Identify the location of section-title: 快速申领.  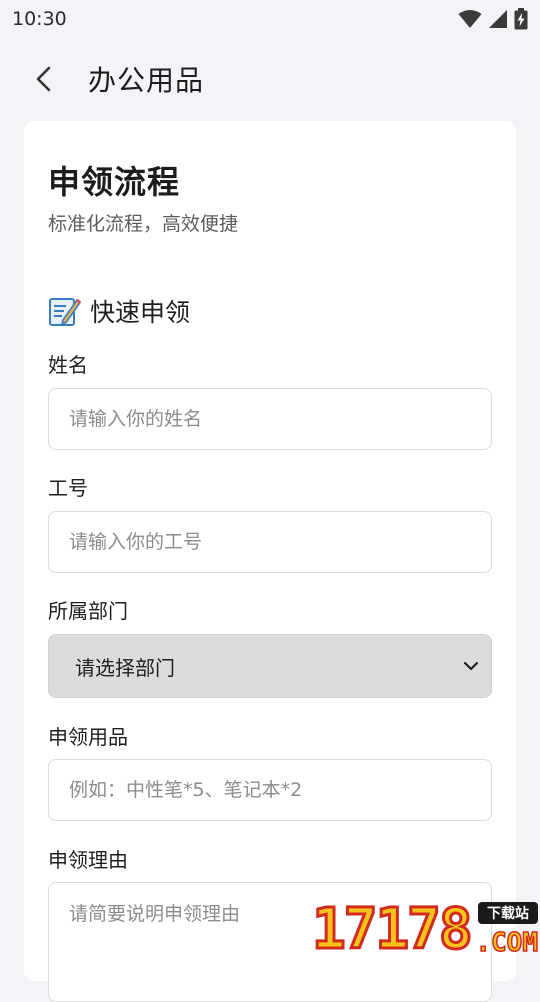
(140, 311).